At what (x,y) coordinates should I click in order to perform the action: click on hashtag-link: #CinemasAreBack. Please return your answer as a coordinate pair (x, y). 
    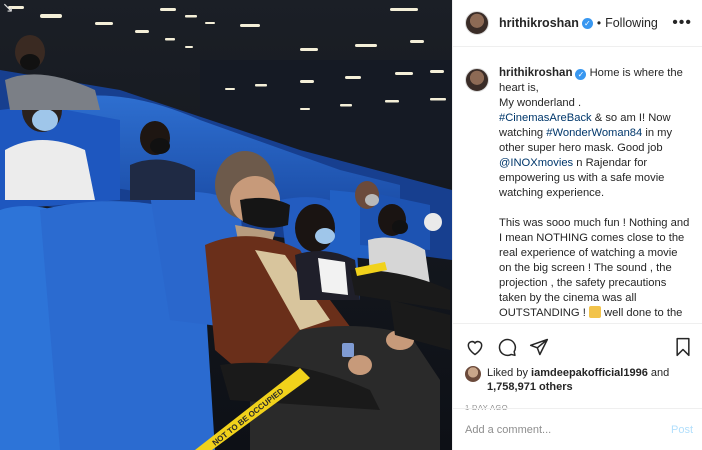
    Looking at the image, I should click on (545, 118).